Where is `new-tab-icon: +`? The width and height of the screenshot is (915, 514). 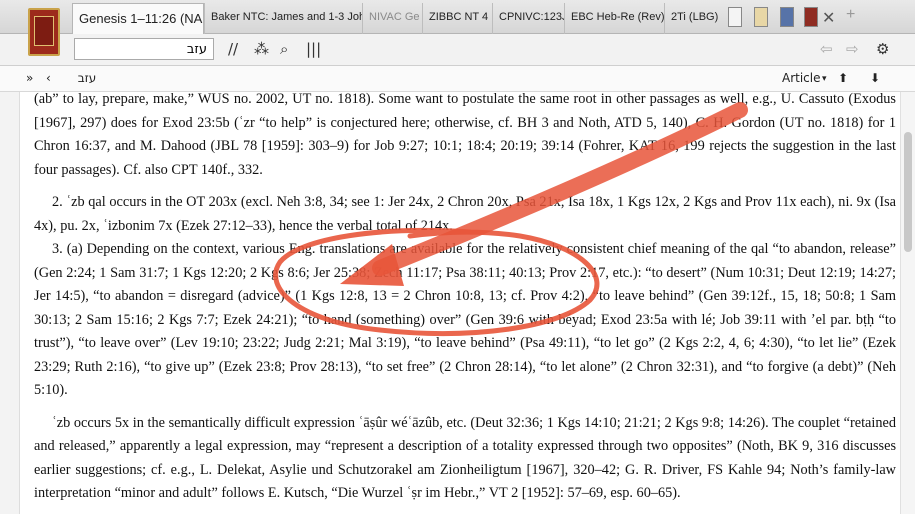 new-tab-icon: + is located at coordinates (850, 15).